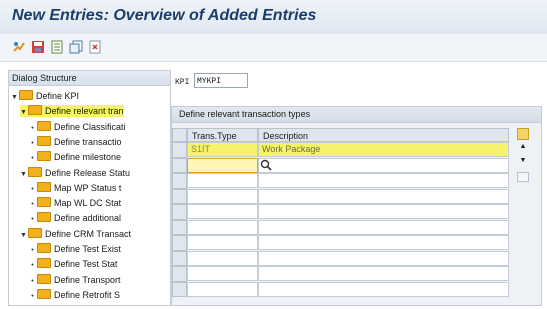 This screenshot has width=547, height=309. I want to click on window-title-bar: New Entries: Overview of Added Entries, so click(273, 17).